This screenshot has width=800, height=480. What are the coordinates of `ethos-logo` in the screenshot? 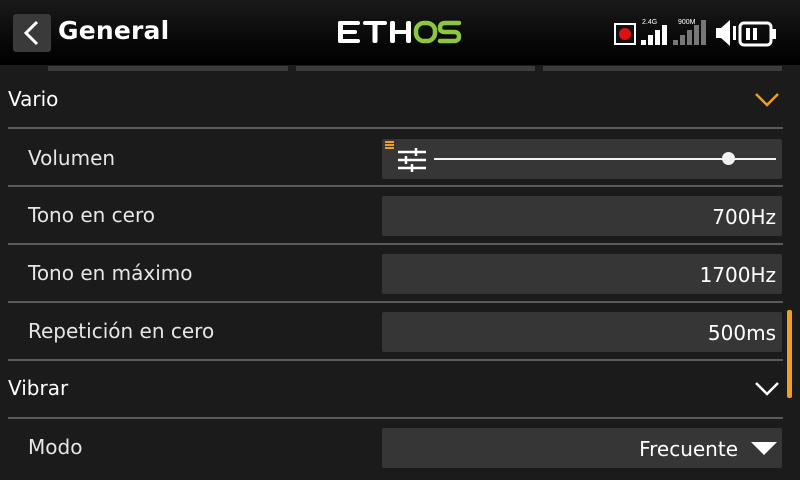 It's located at (400, 32).